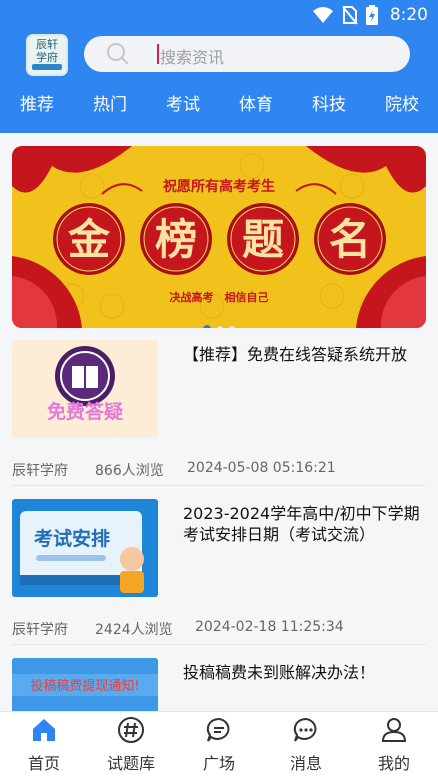 The image size is (438, 778). I want to click on banner-char-1: 金, so click(89, 239).